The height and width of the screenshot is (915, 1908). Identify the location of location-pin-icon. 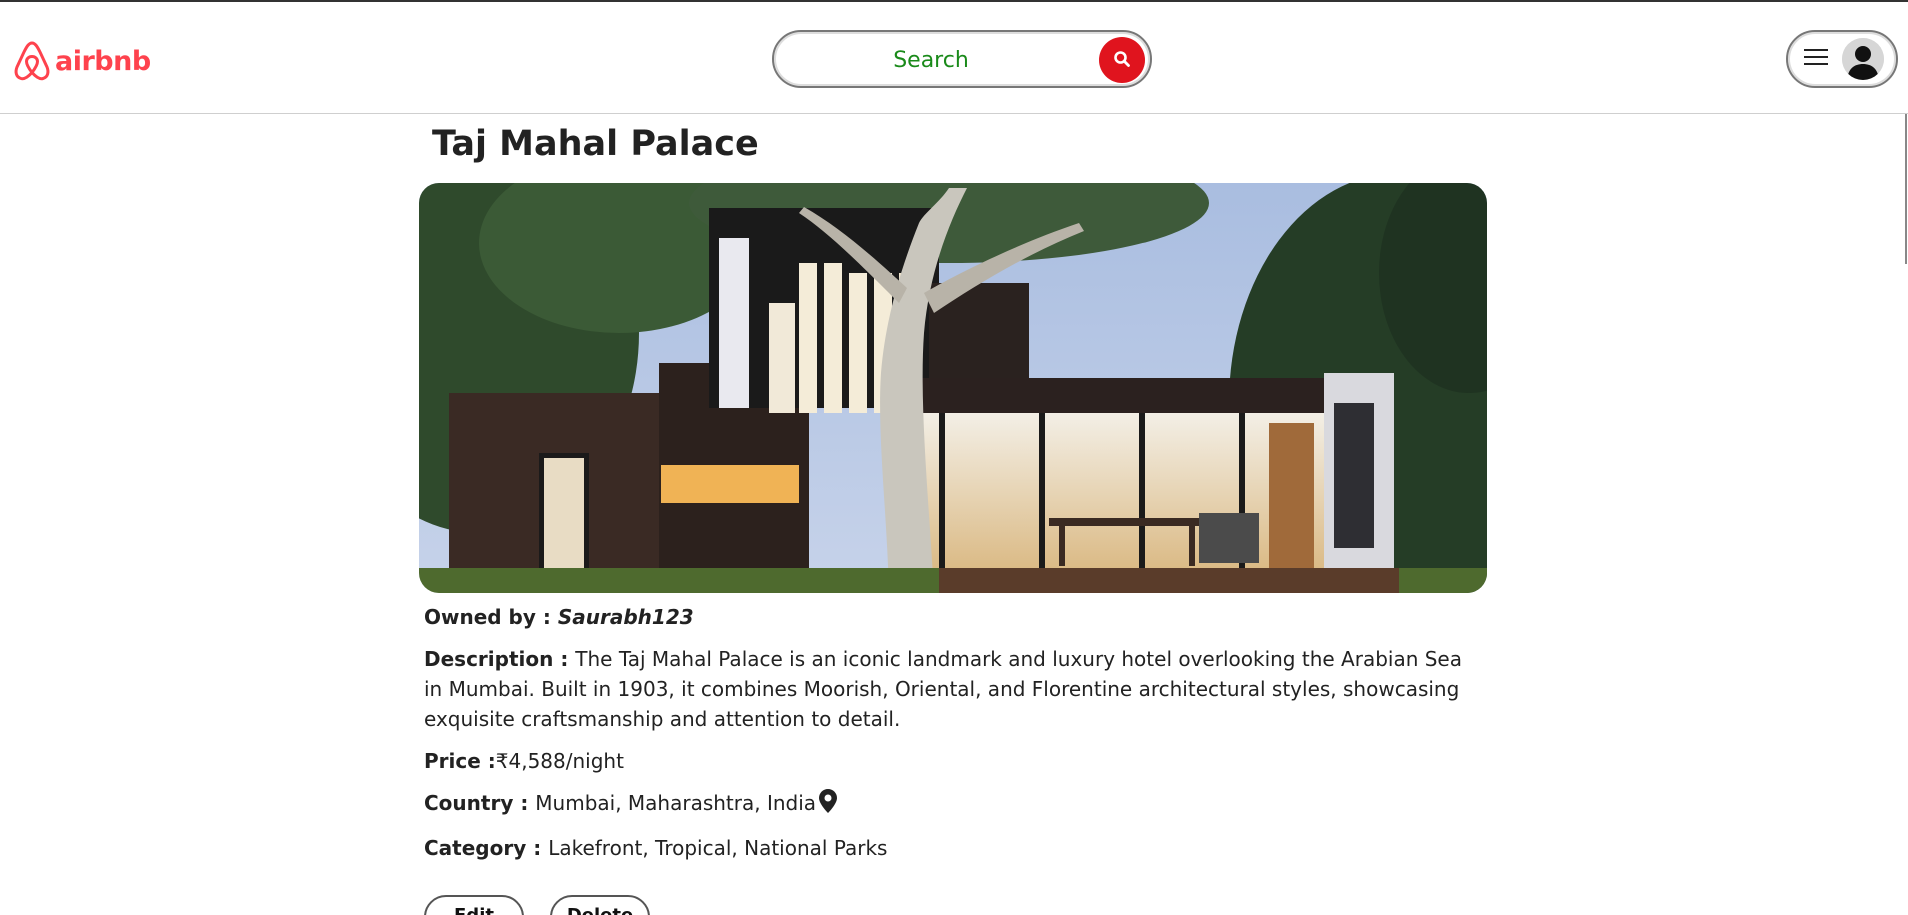
(828, 805).